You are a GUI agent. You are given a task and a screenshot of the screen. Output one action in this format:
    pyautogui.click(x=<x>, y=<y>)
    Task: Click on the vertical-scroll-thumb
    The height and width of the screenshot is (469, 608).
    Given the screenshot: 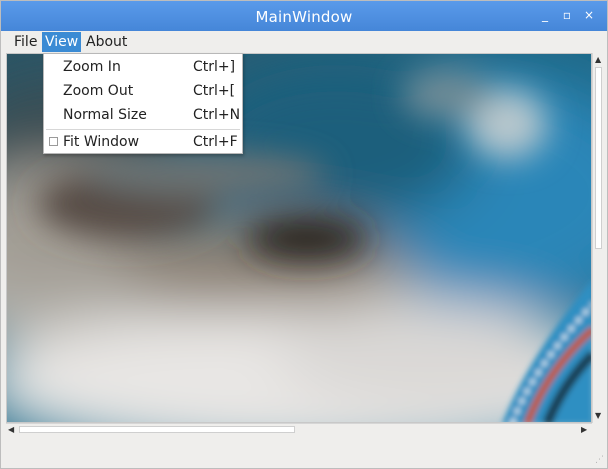 What is the action you would take?
    pyautogui.click(x=598, y=158)
    